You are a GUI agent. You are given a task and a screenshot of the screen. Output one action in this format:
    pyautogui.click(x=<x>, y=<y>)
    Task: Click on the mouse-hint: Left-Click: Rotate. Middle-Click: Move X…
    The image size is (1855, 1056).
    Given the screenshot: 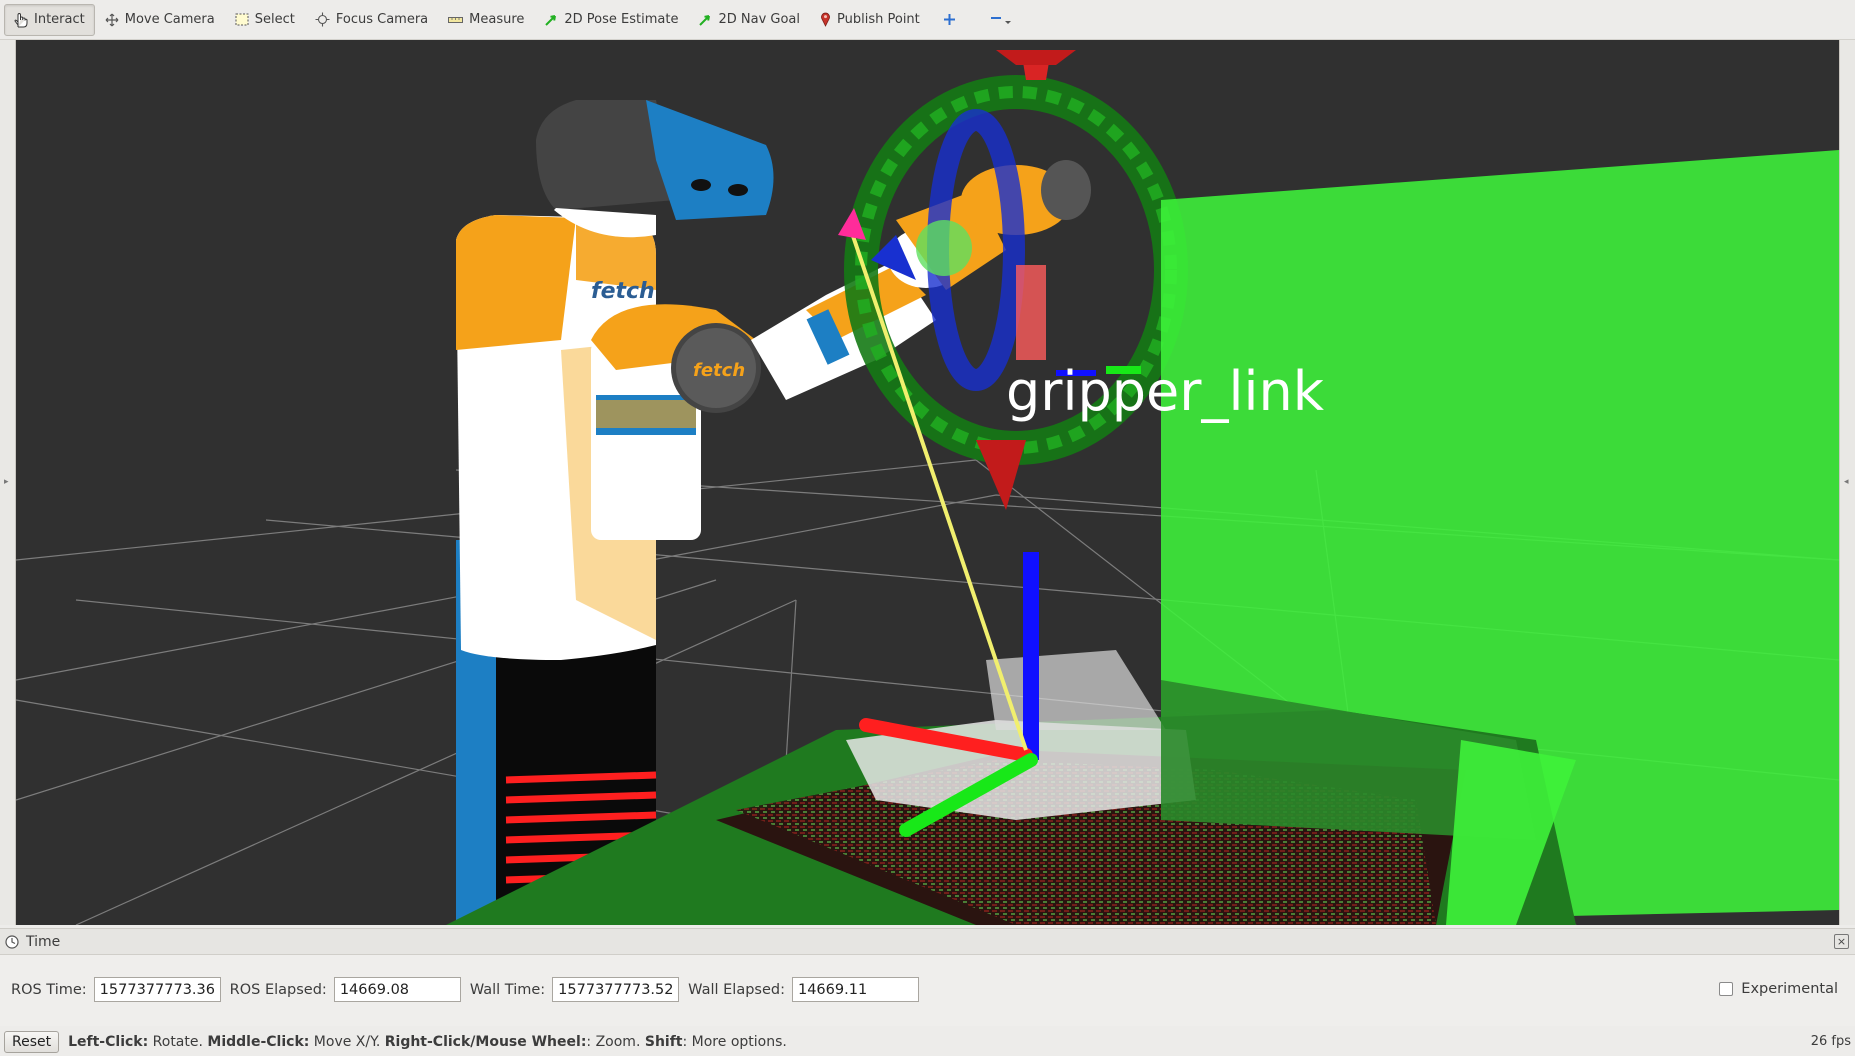 What is the action you would take?
    pyautogui.click(x=427, y=1042)
    